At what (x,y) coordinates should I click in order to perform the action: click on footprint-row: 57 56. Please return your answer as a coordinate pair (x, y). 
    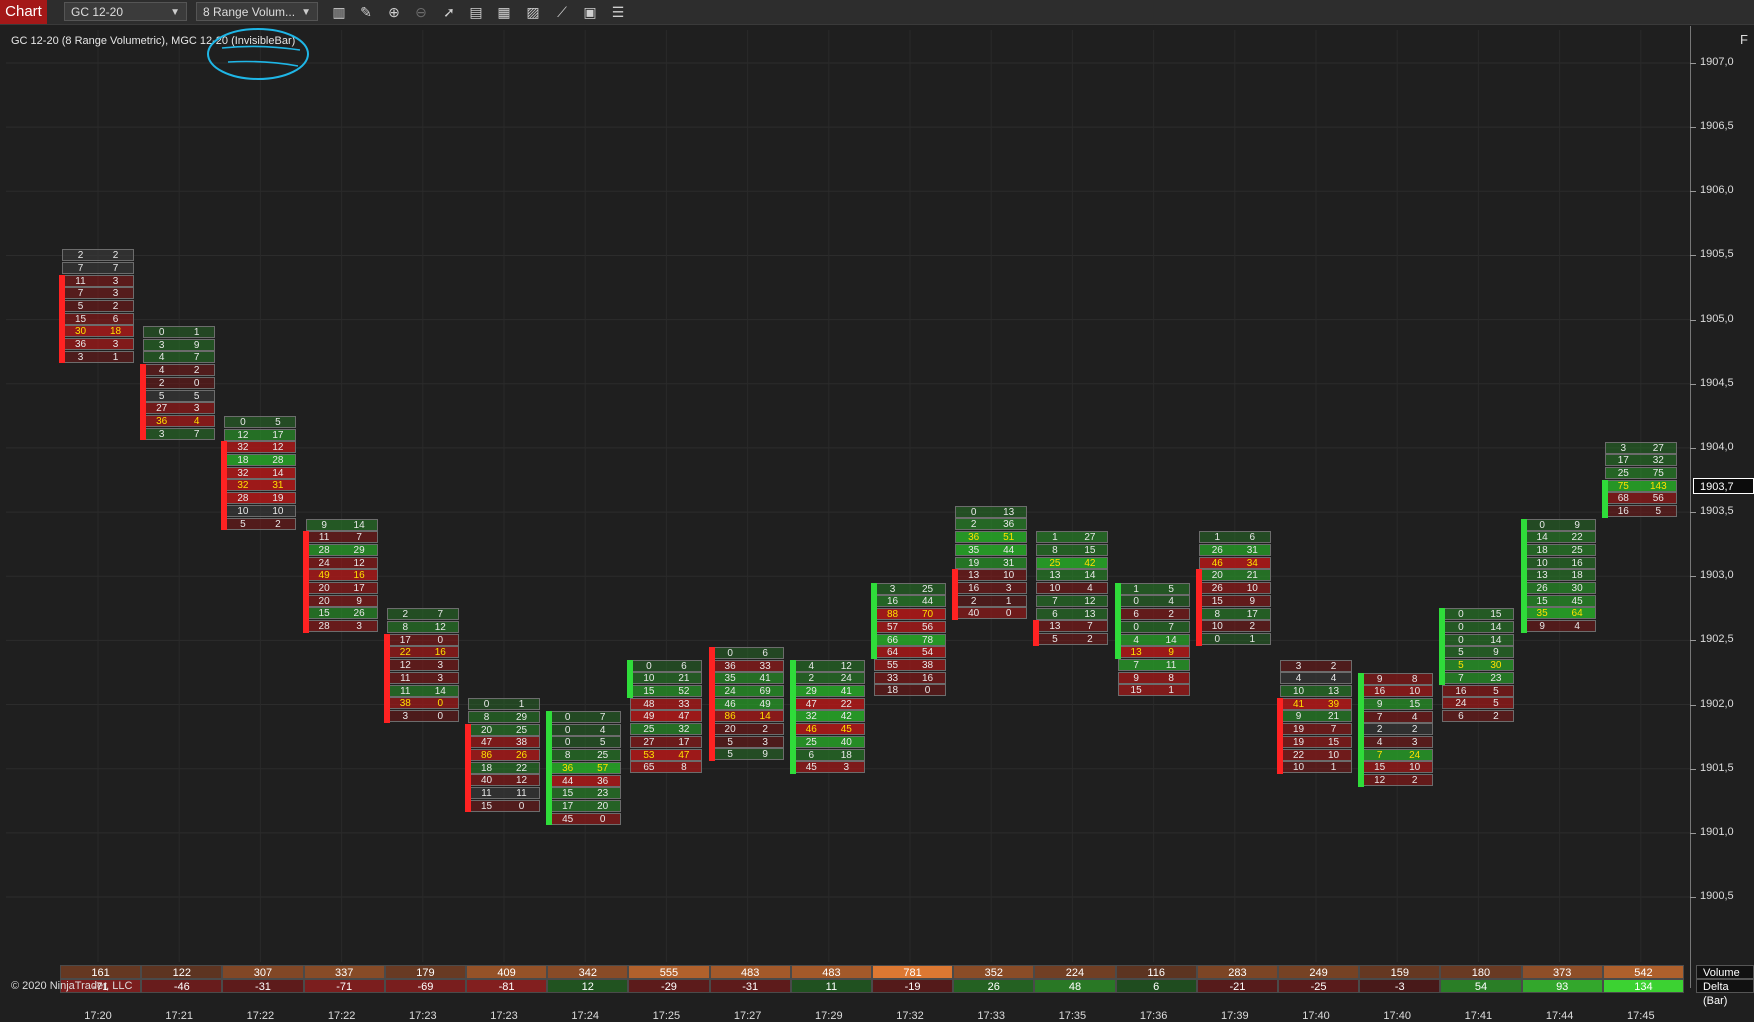
    Looking at the image, I should click on (910, 626).